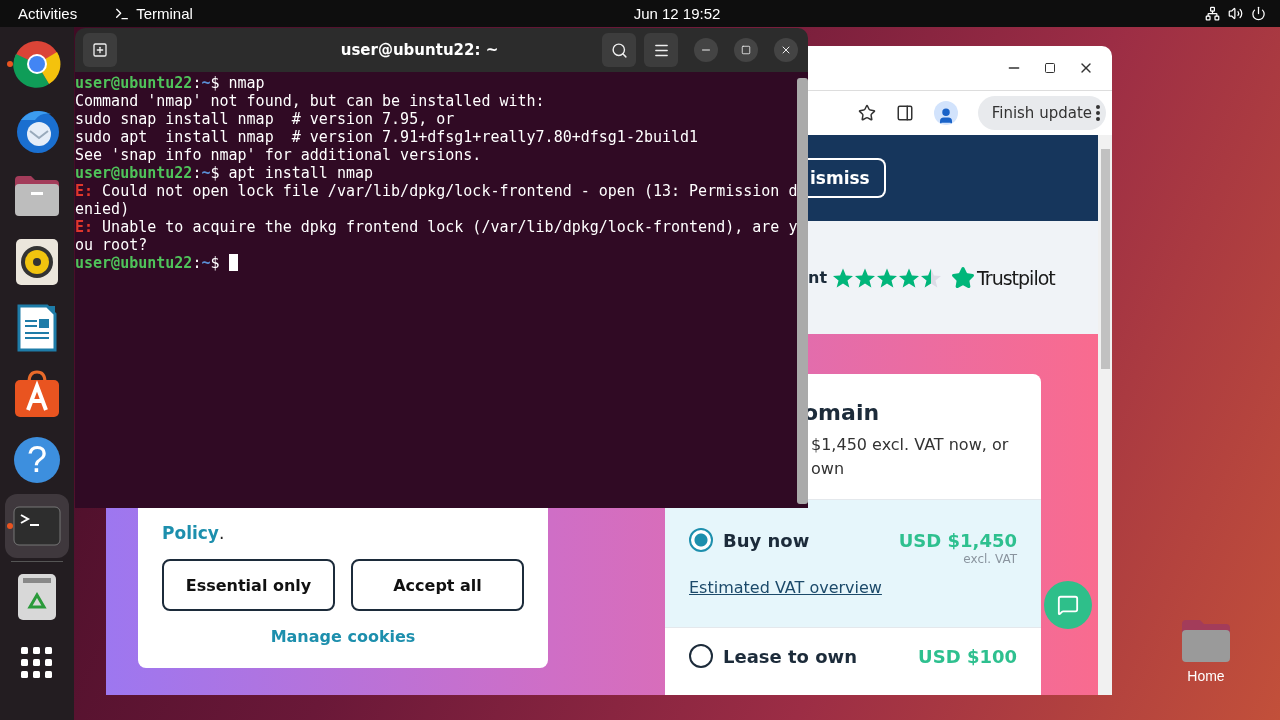 This screenshot has height=720, width=1280. What do you see at coordinates (1003, 277) in the screenshot?
I see `trustpilot-logo: Trustpilot` at bounding box center [1003, 277].